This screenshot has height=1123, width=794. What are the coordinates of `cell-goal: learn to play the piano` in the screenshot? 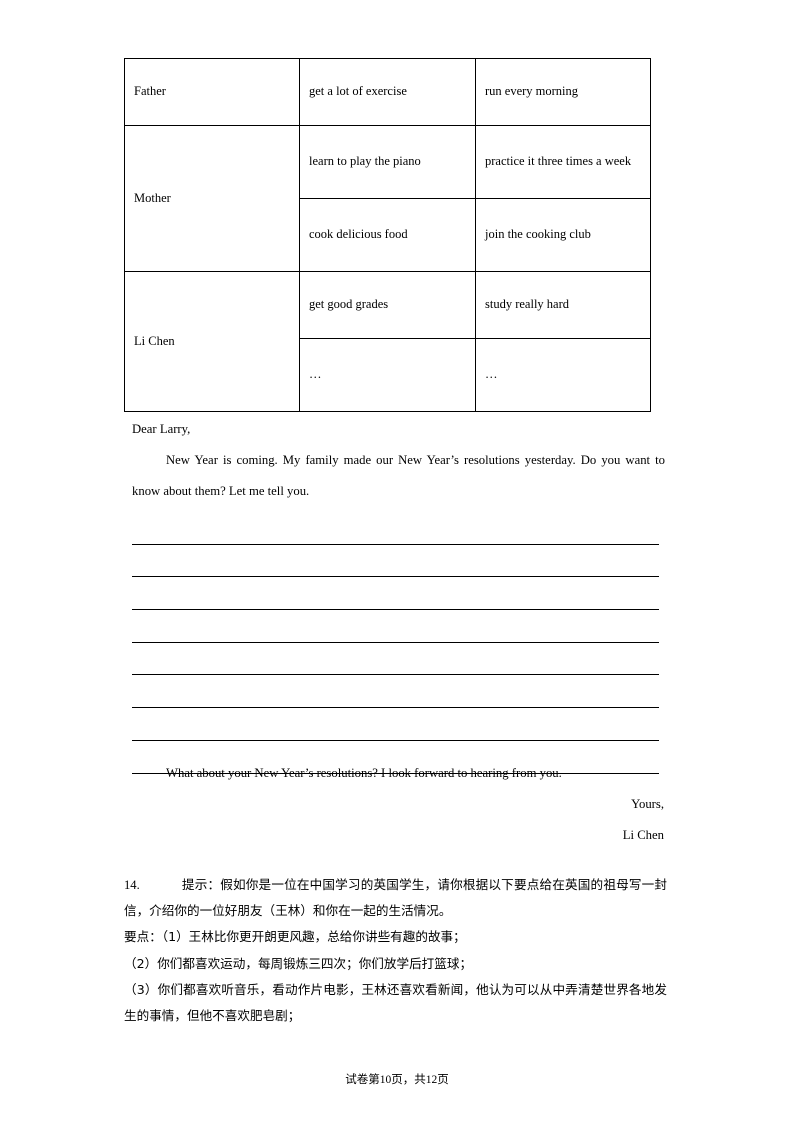 It's located at (387, 162).